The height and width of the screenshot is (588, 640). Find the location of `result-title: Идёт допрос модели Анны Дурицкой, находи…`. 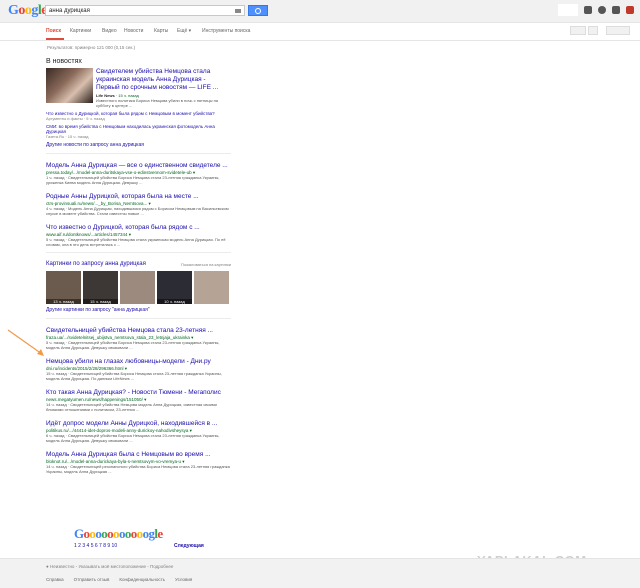

result-title: Идёт допрос модели Анны Дурицкой, находи… is located at coordinates (138, 424).